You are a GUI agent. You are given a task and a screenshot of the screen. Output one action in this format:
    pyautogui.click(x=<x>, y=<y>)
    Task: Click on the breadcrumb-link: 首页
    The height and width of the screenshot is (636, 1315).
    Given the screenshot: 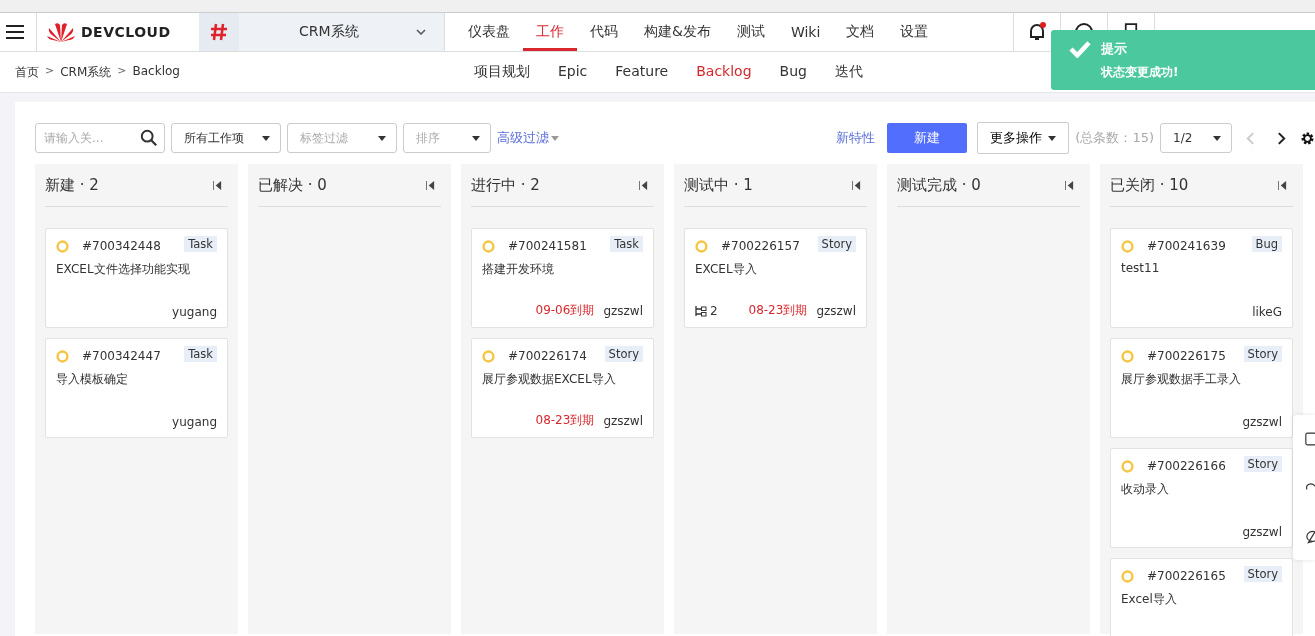 What is the action you would take?
    pyautogui.click(x=27, y=72)
    